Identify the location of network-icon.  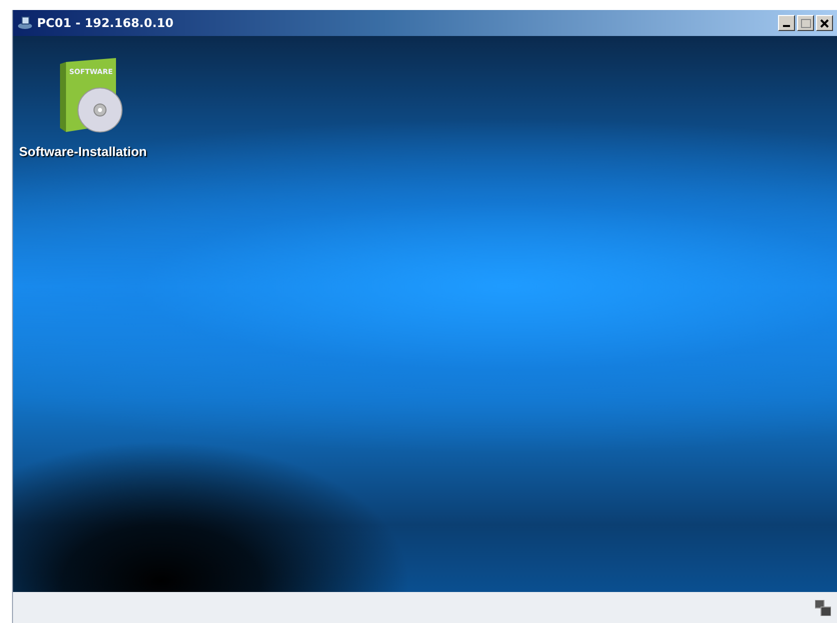
(823, 608).